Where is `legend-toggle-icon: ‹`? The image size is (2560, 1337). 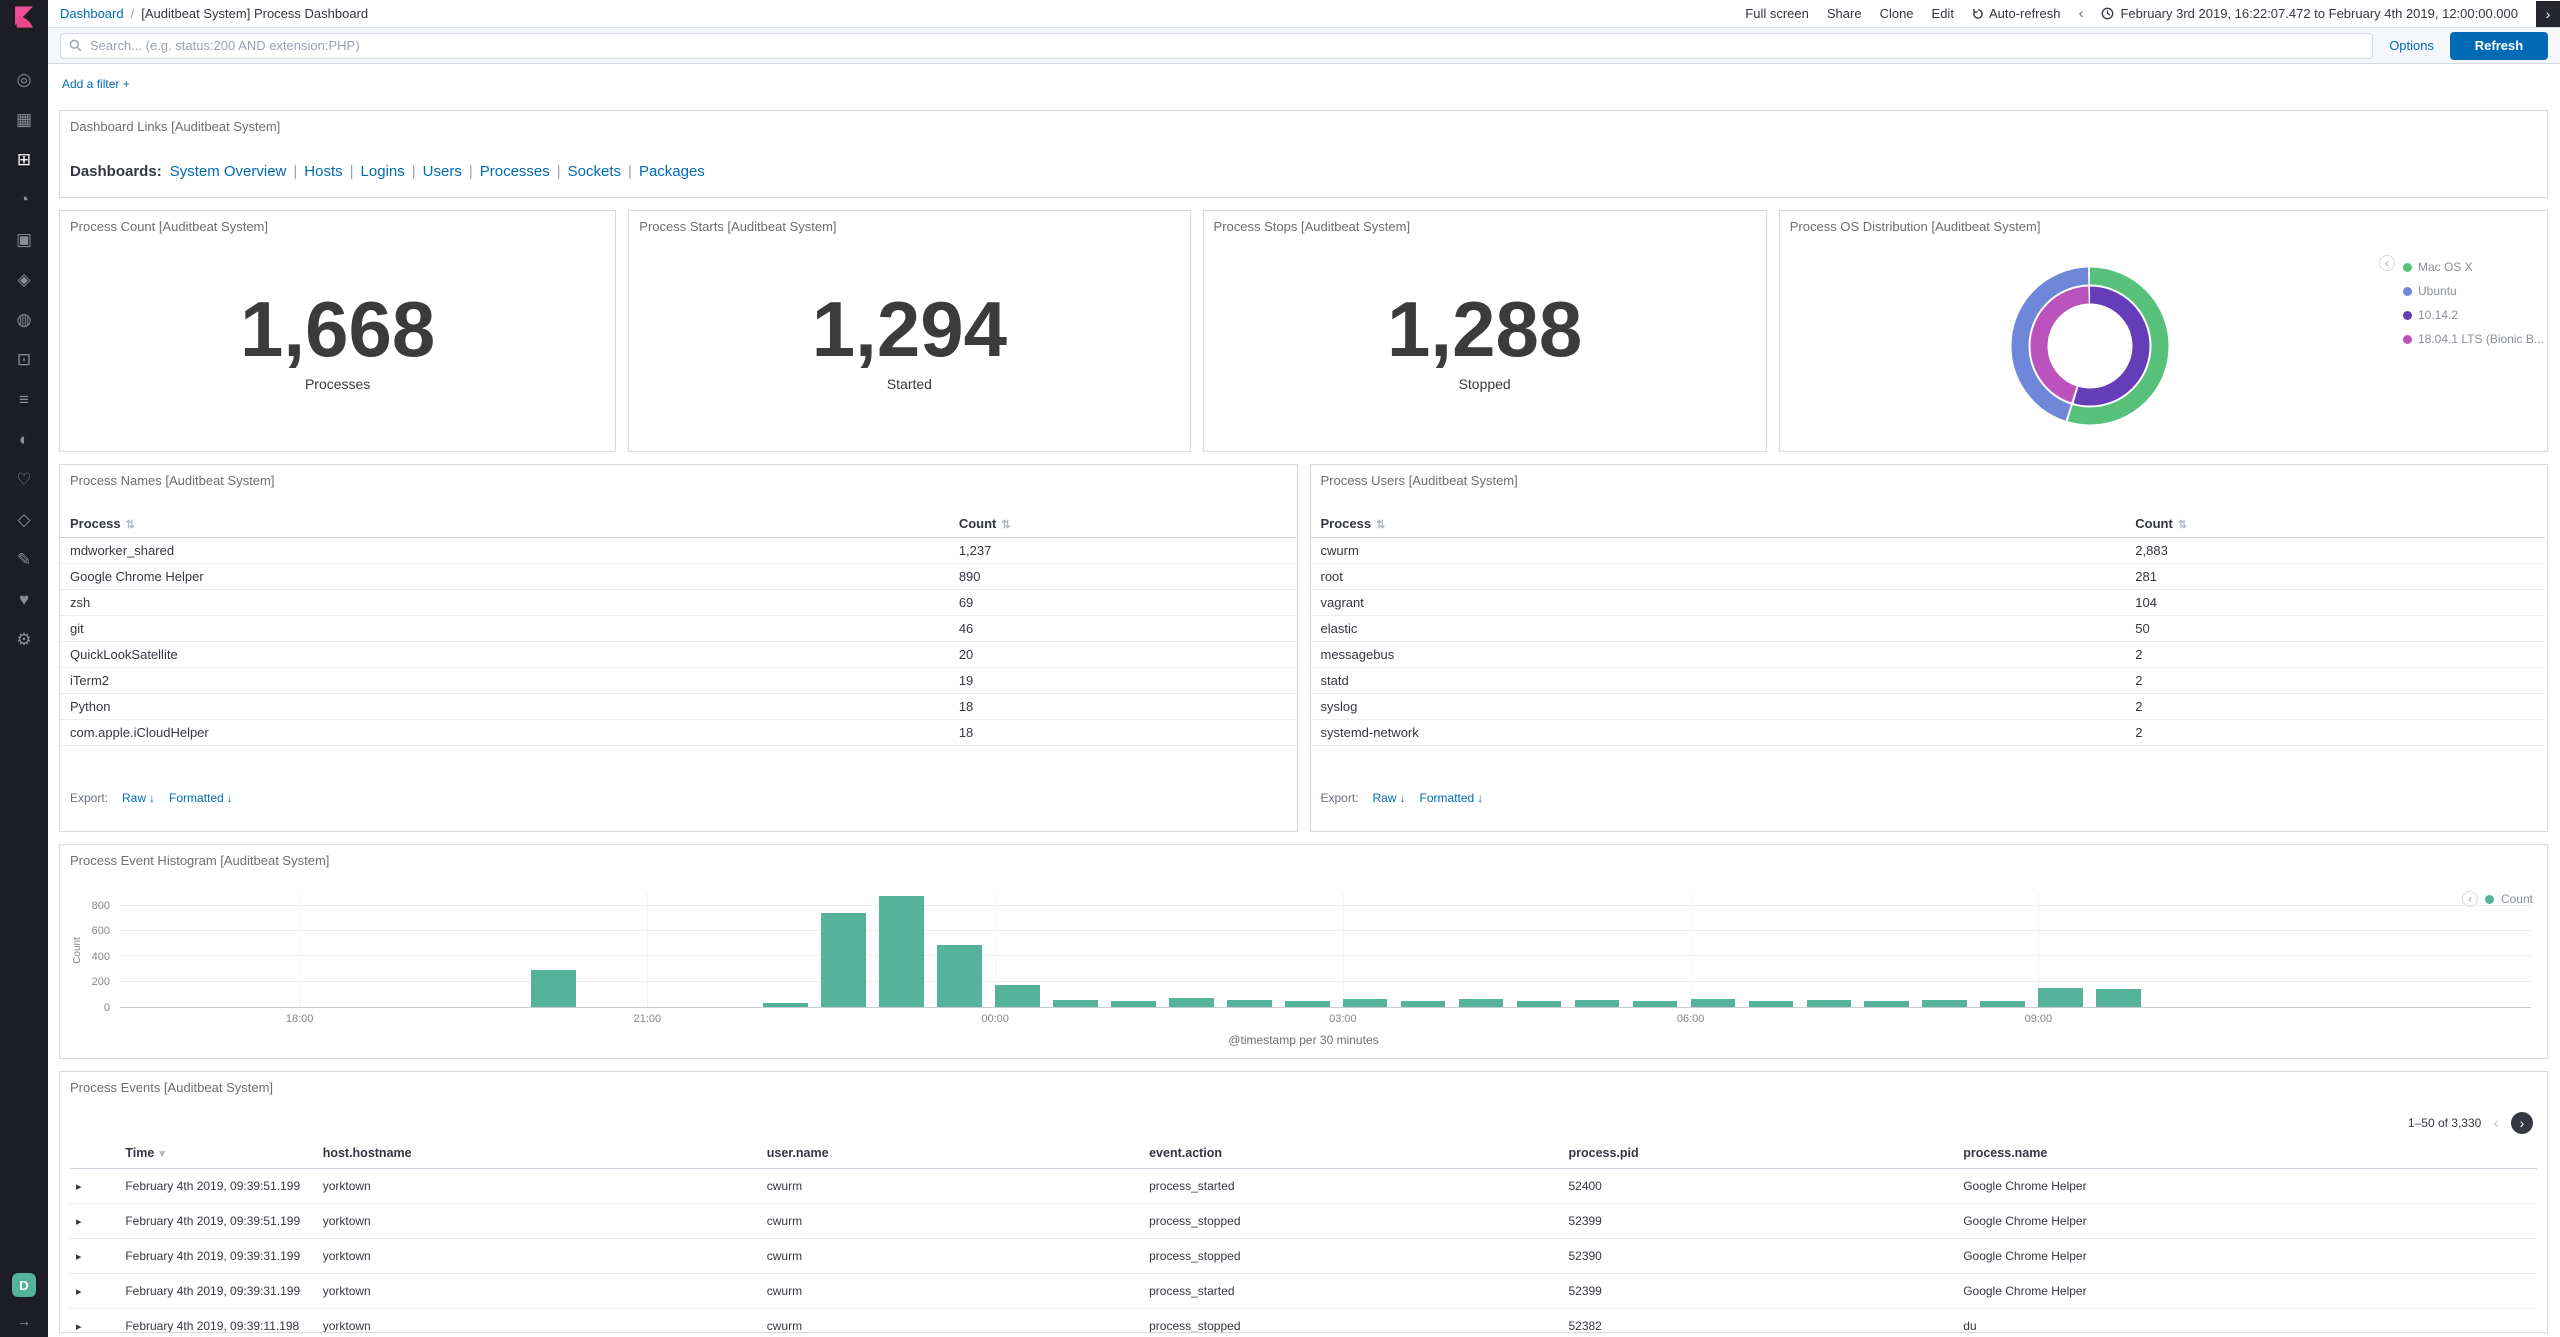
legend-toggle-icon: ‹ is located at coordinates (2387, 263).